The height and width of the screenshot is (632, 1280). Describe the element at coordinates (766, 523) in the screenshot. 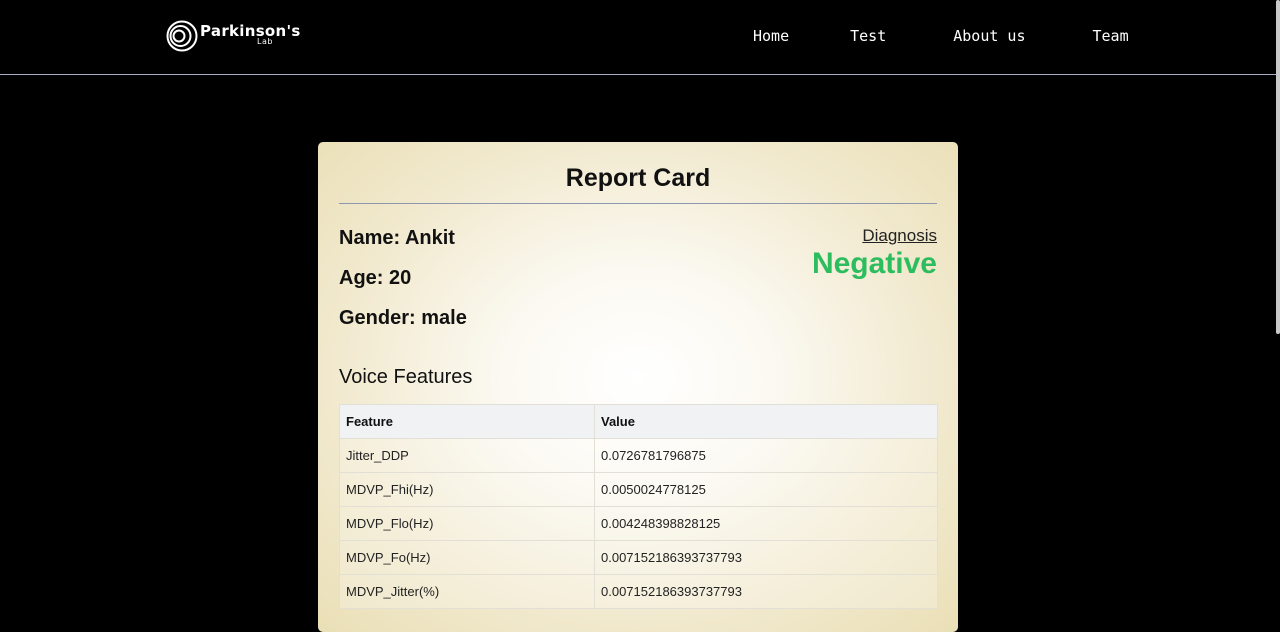

I see `value-cell: 0.004248398828125` at that location.